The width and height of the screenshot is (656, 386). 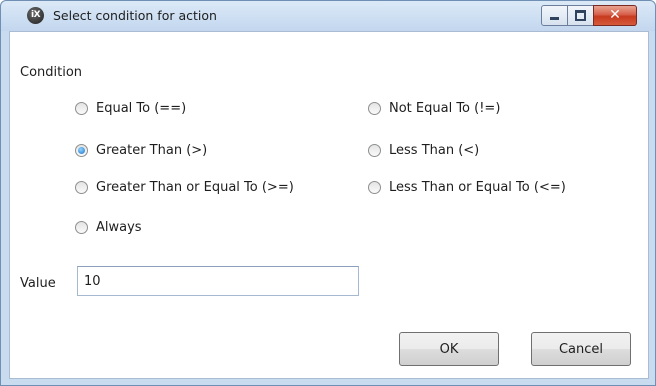 I want to click on close-icon: ✕, so click(x=615, y=15).